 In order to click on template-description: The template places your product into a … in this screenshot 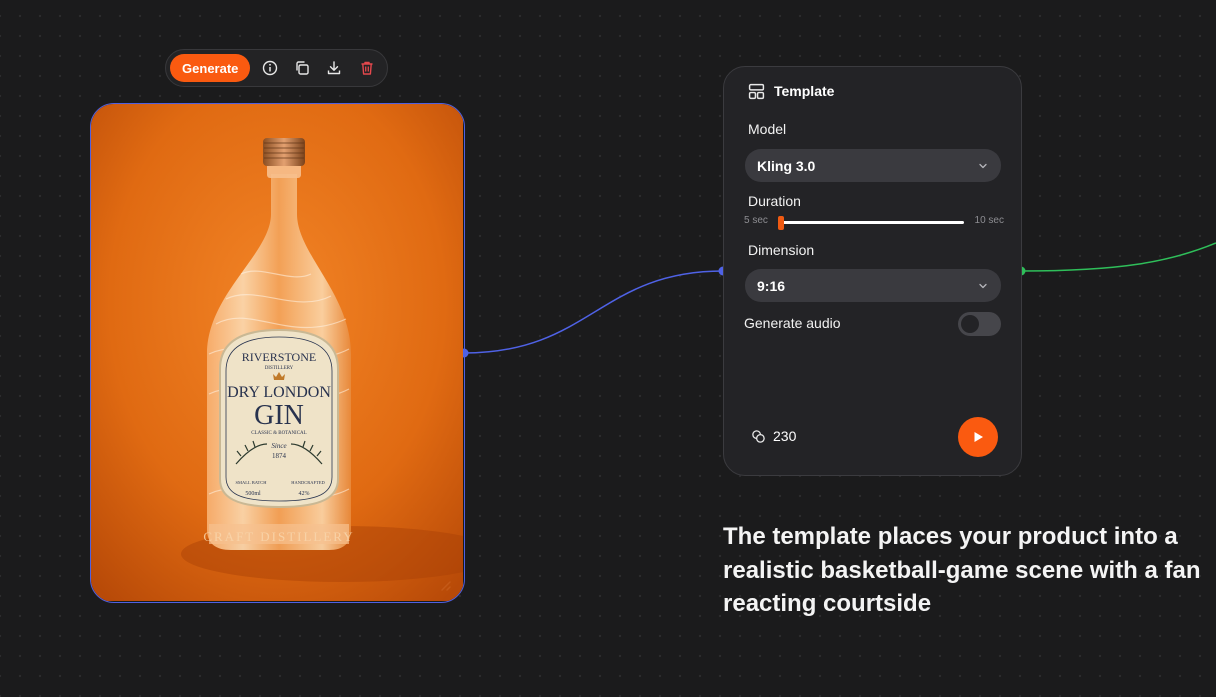, I will do `click(962, 570)`.